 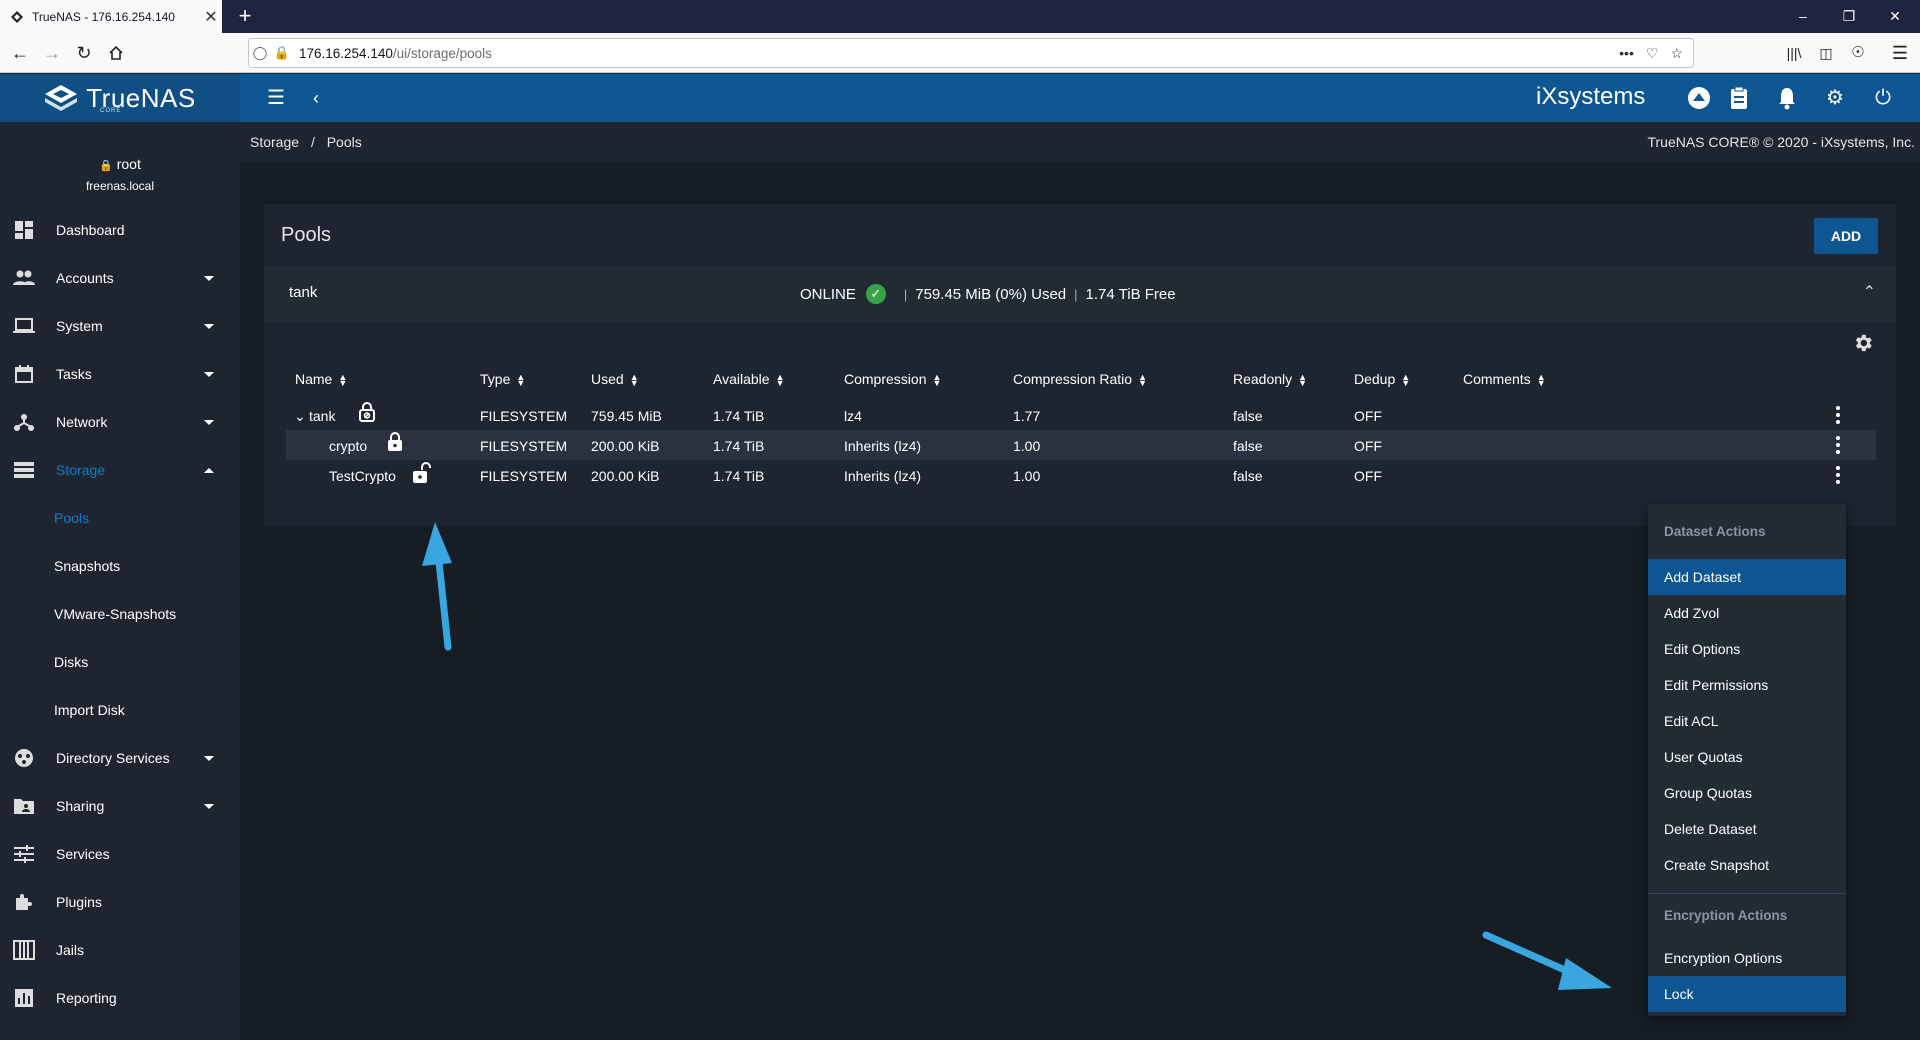 I want to click on dataset-compression: Inherits (lz4), so click(x=883, y=476).